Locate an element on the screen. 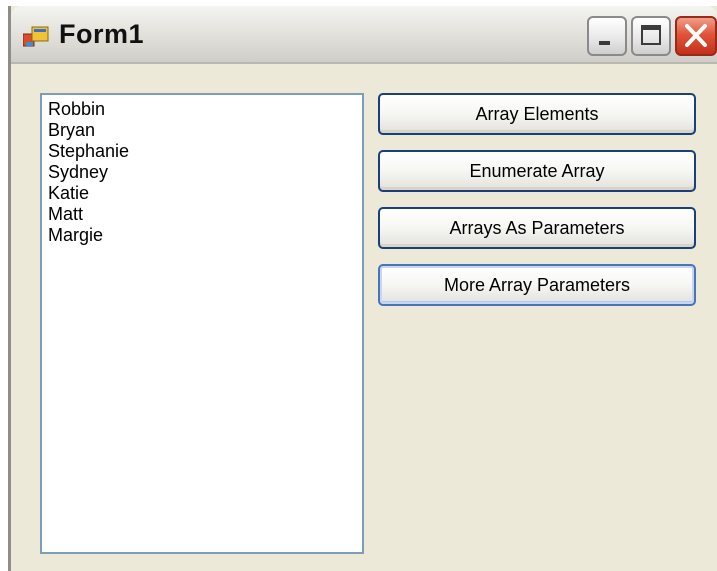  array-elements-button: Array Elements is located at coordinates (537, 114).